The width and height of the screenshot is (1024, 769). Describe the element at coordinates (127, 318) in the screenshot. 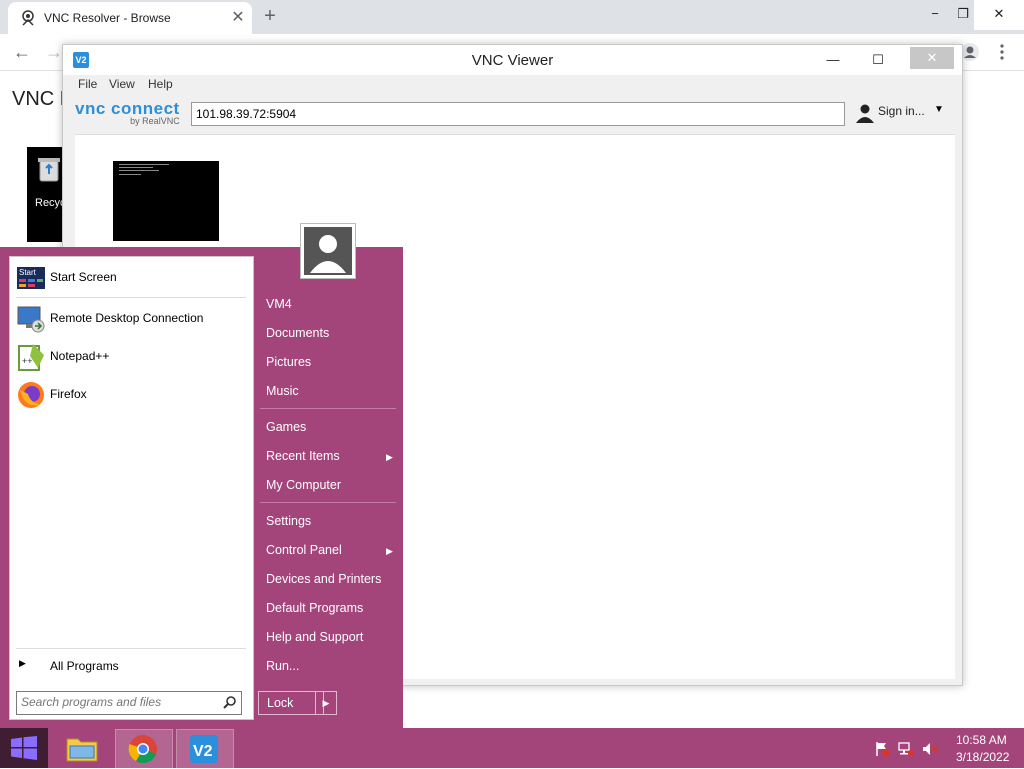

I see `start-item-label: Remote Desktop Connection` at that location.